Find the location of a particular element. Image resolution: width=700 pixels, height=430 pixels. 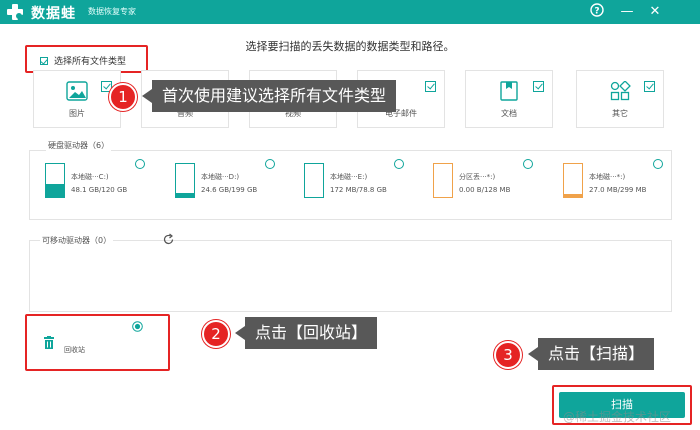

drive-c: 本地磁···C:) 48.1 GB/120 GB is located at coordinates (100, 182).